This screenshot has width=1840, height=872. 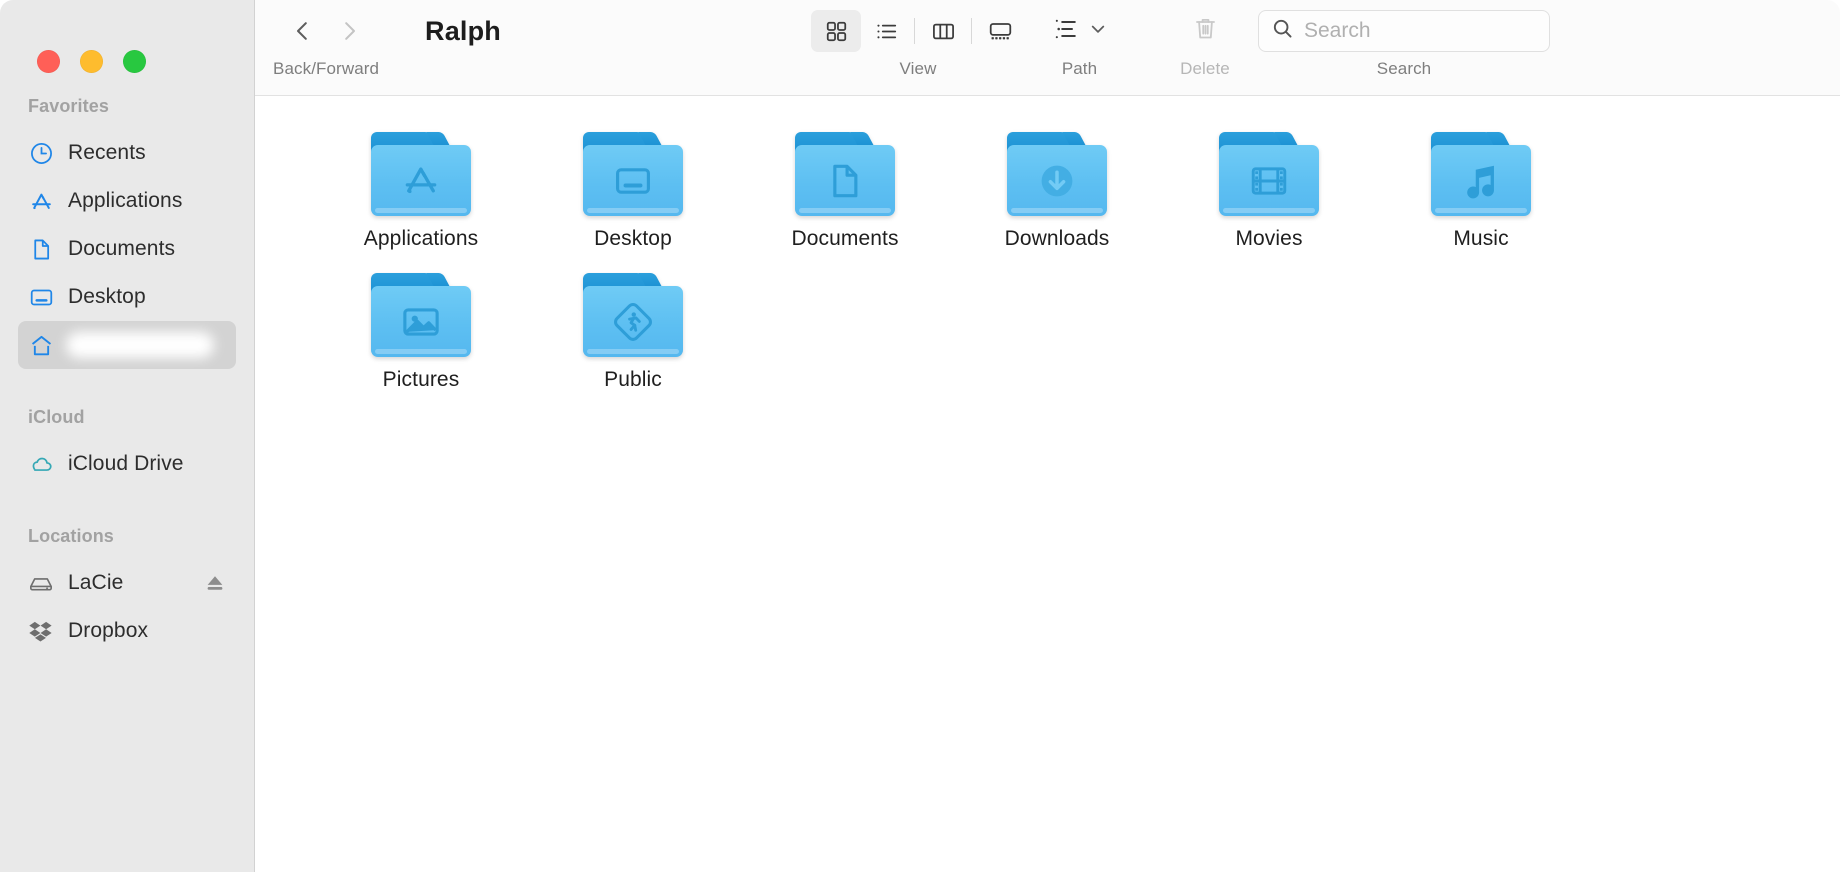 I want to click on page-title: Ralph, so click(x=463, y=30).